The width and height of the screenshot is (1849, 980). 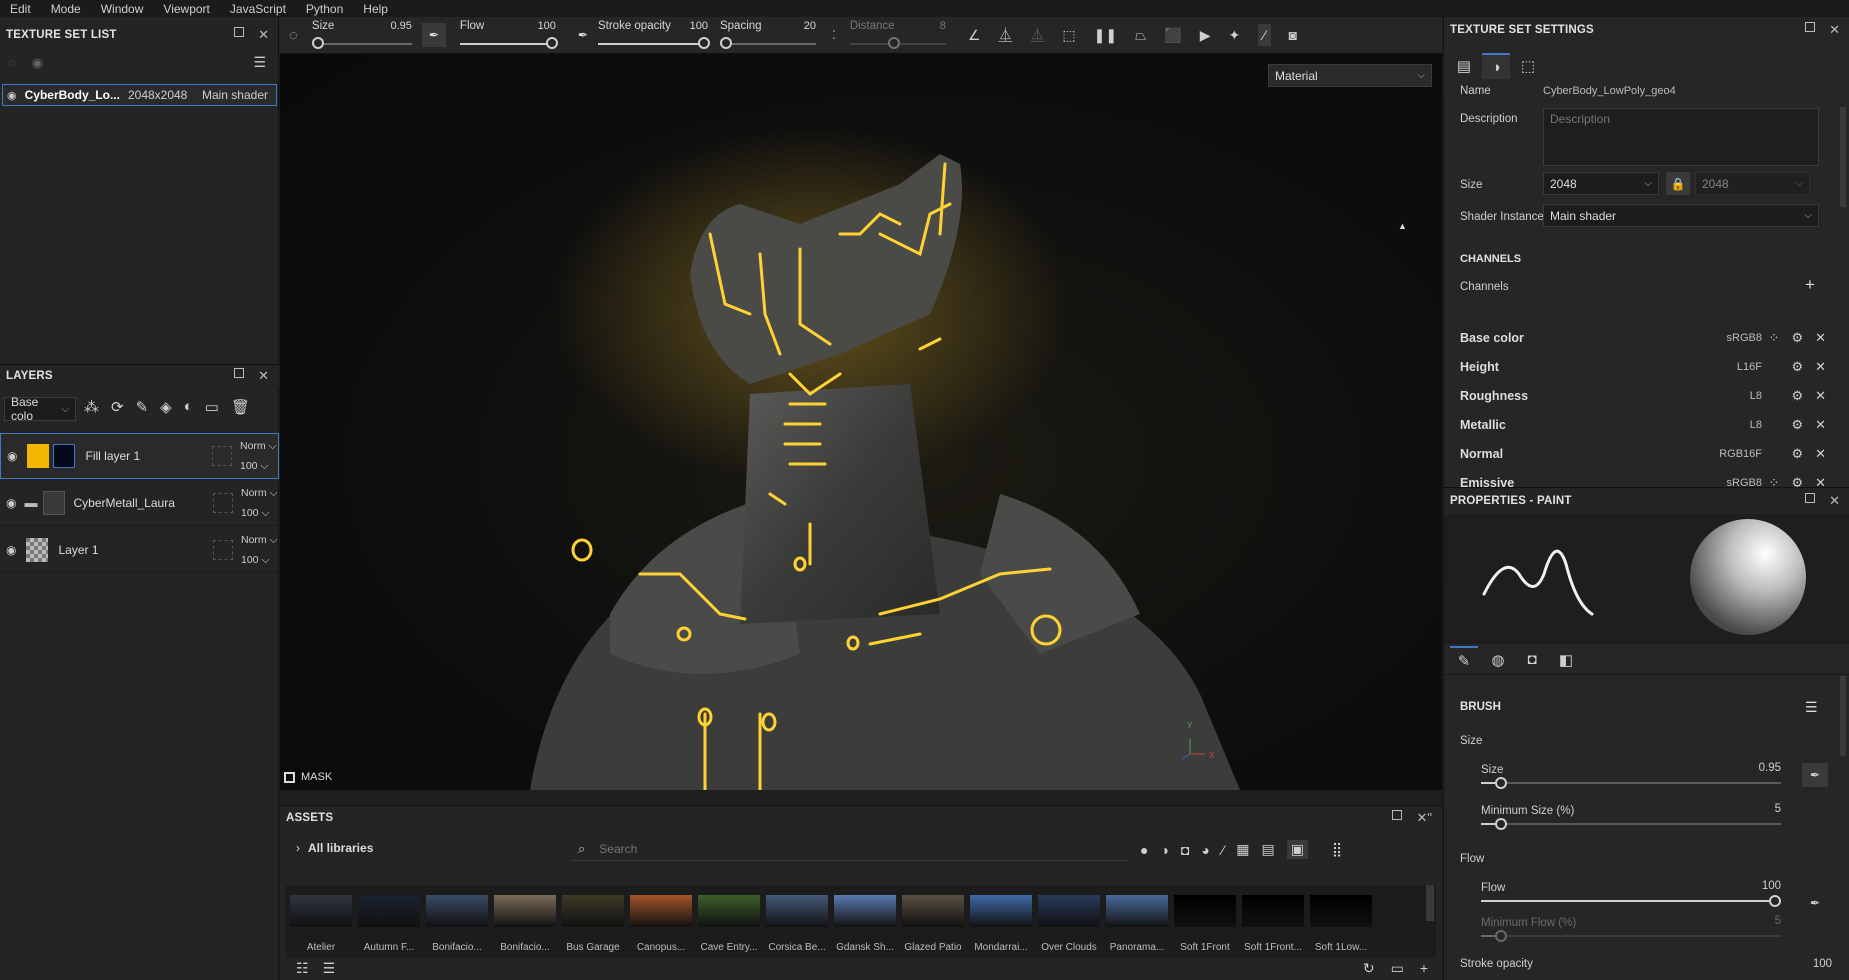 What do you see at coordinates (91, 407) in the screenshot?
I see `magic-wand-icon: ⁂` at bounding box center [91, 407].